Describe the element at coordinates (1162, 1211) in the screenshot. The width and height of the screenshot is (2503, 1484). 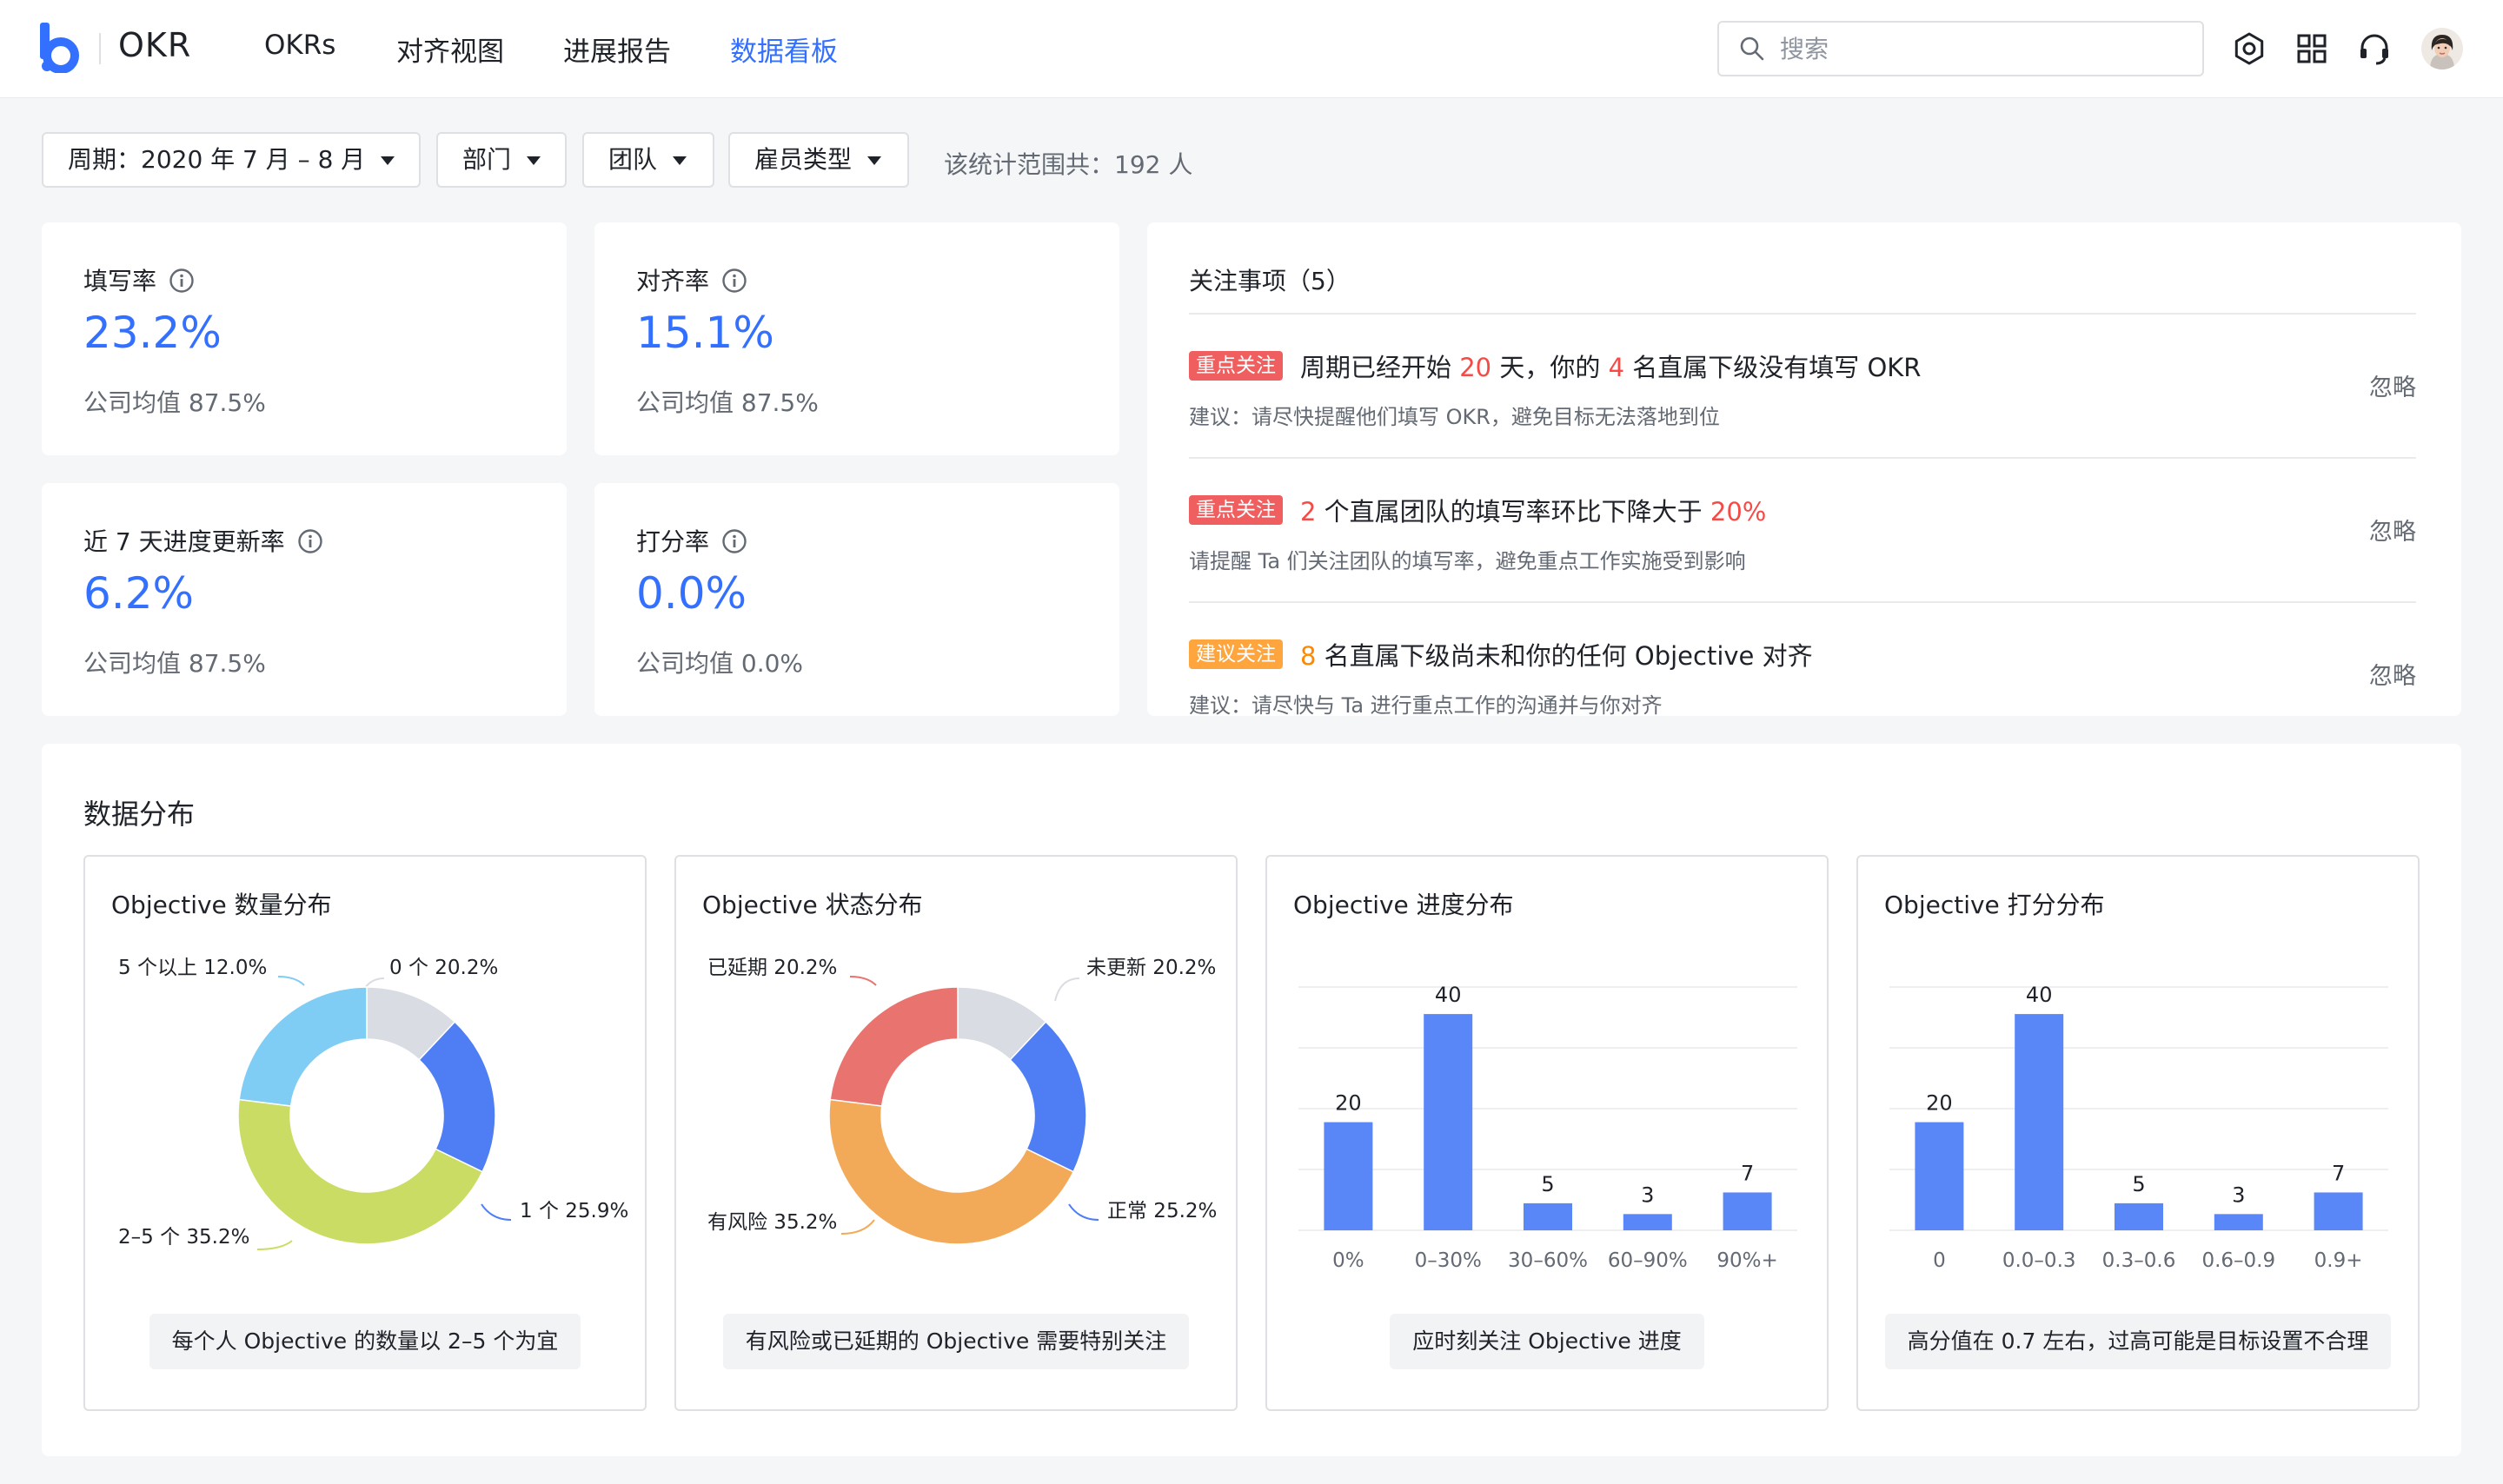
I see `slice-label: 正常 25.2%` at that location.